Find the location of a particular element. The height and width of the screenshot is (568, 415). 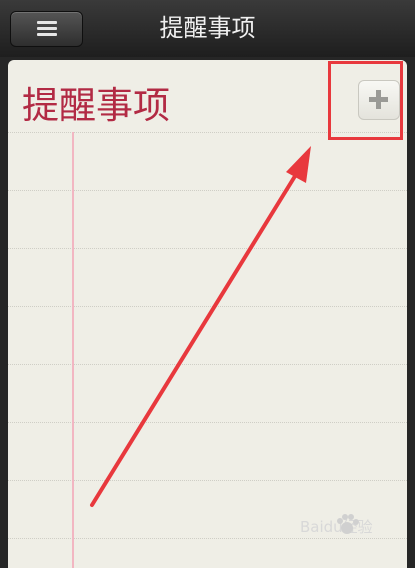

paw-icon is located at coordinates (348, 524).